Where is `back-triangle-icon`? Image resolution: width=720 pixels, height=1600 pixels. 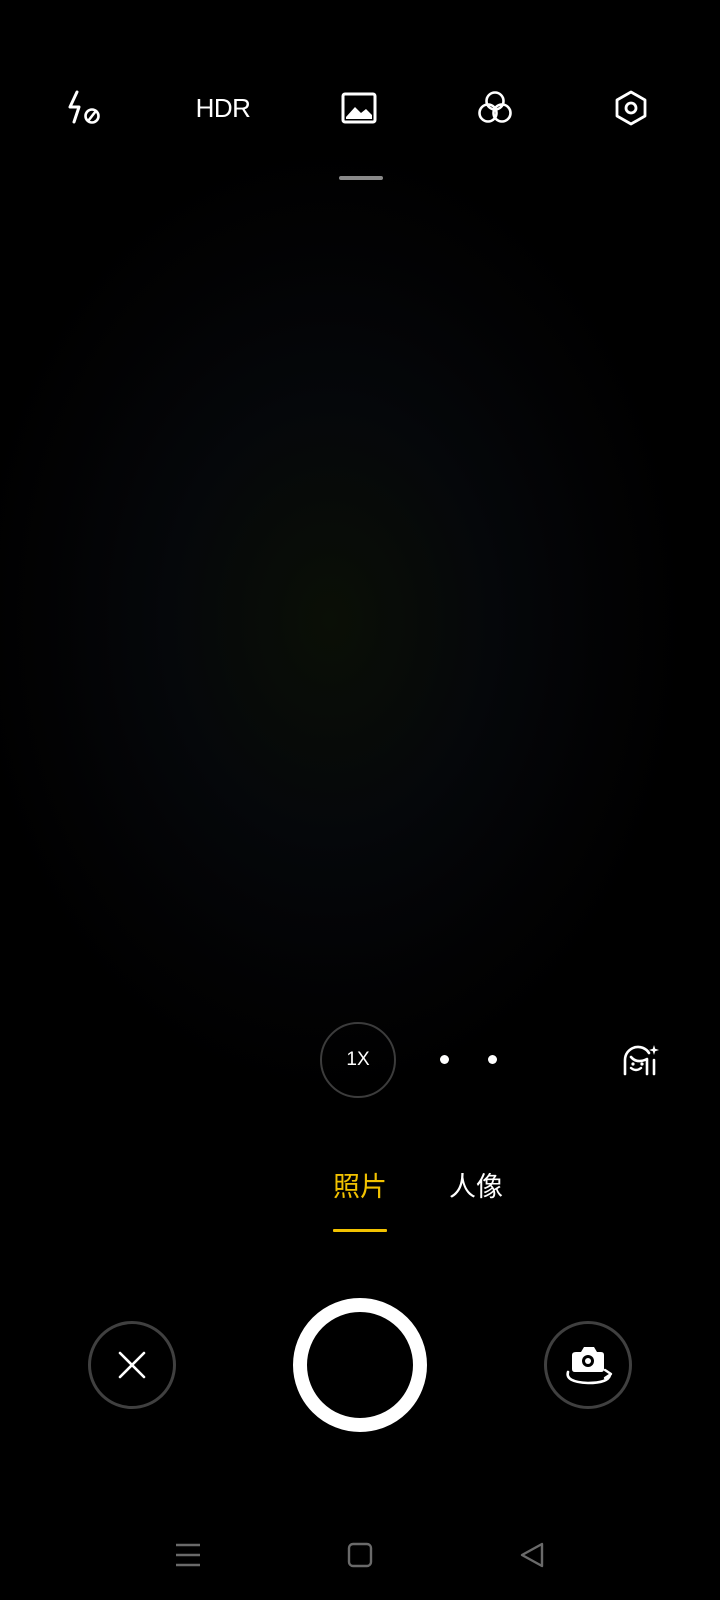 back-triangle-icon is located at coordinates (532, 1555).